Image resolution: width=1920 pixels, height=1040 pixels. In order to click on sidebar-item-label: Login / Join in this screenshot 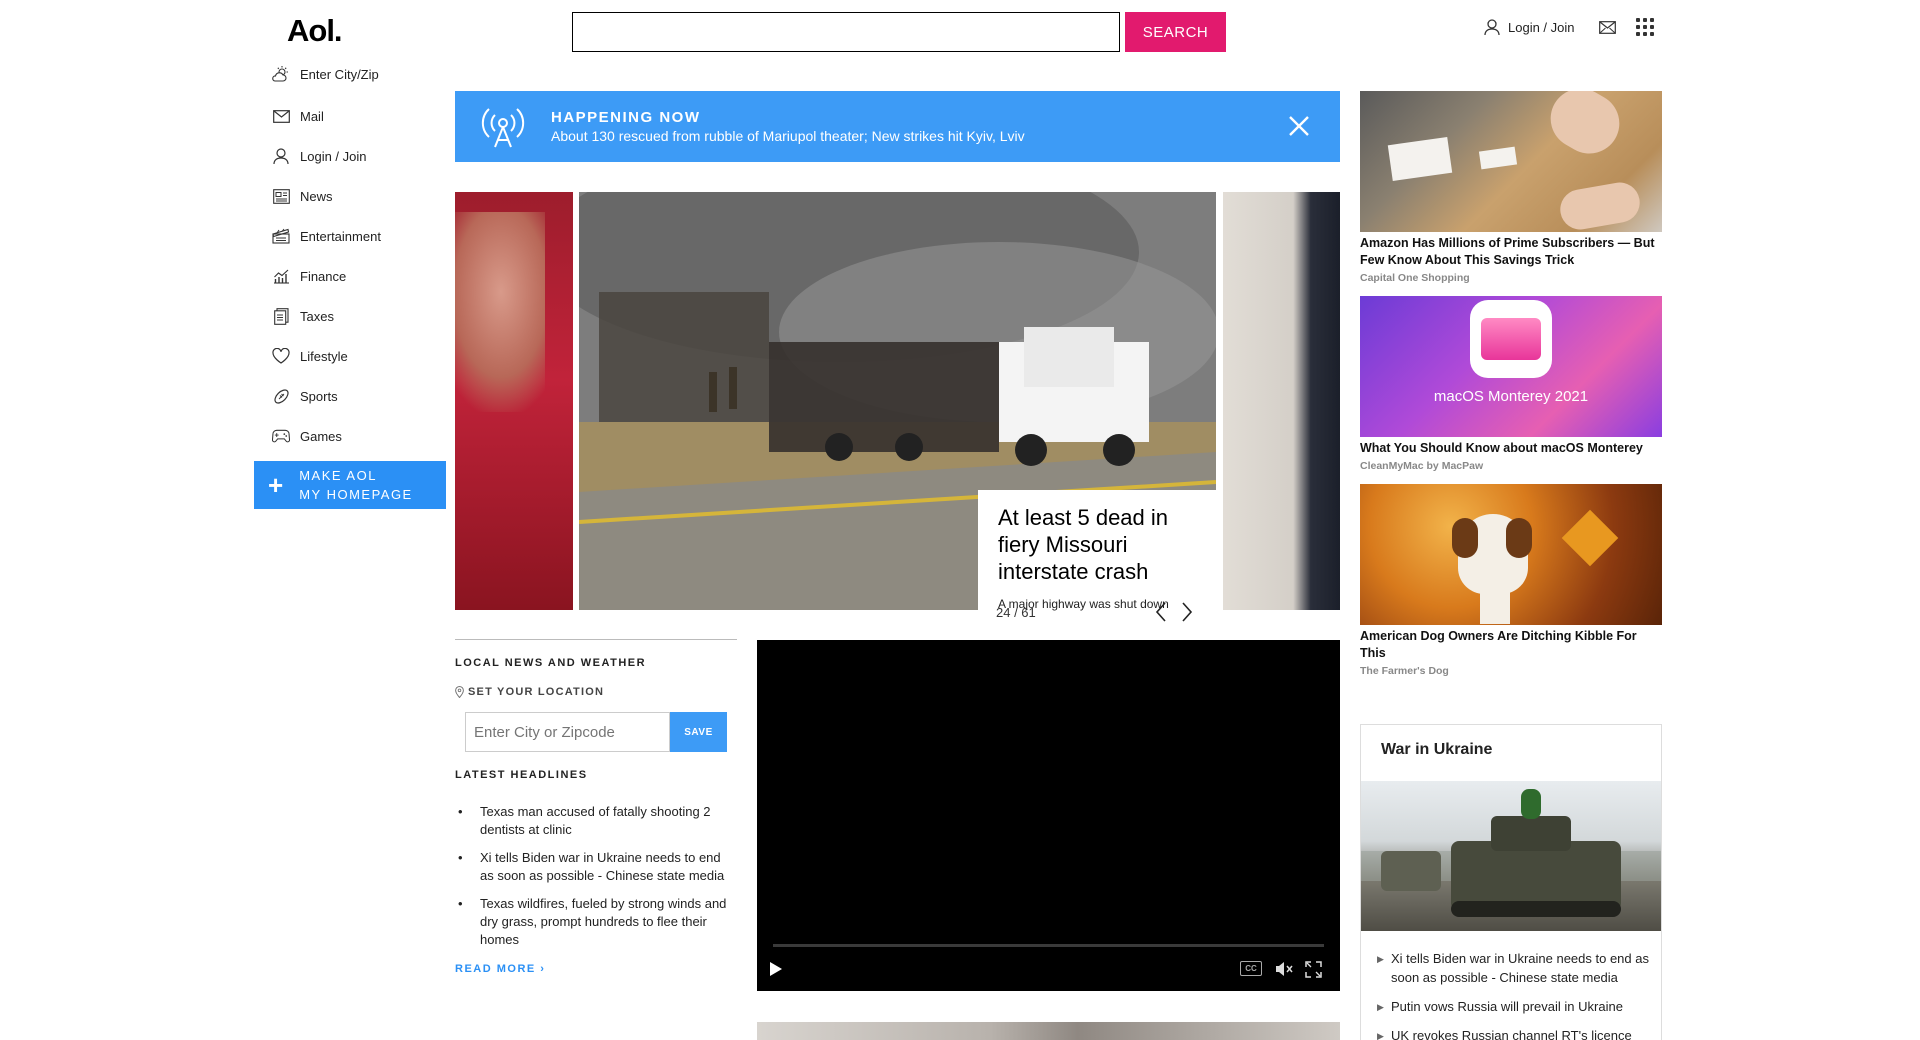, I will do `click(333, 156)`.